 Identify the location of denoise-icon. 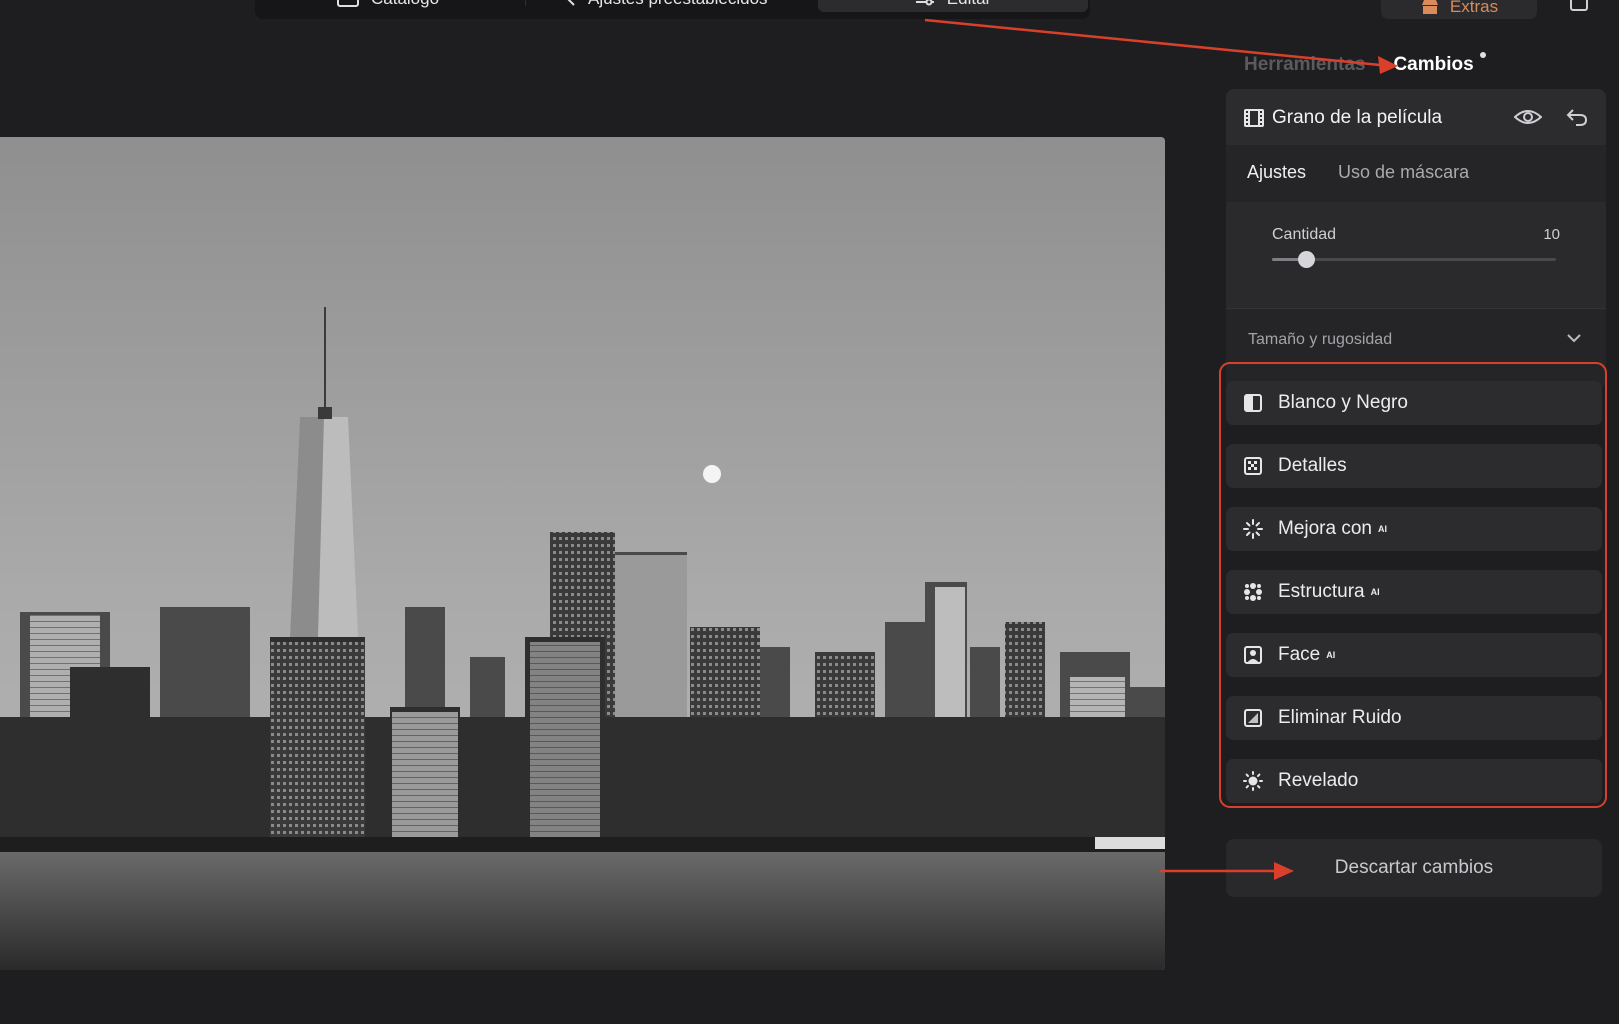
(1253, 718).